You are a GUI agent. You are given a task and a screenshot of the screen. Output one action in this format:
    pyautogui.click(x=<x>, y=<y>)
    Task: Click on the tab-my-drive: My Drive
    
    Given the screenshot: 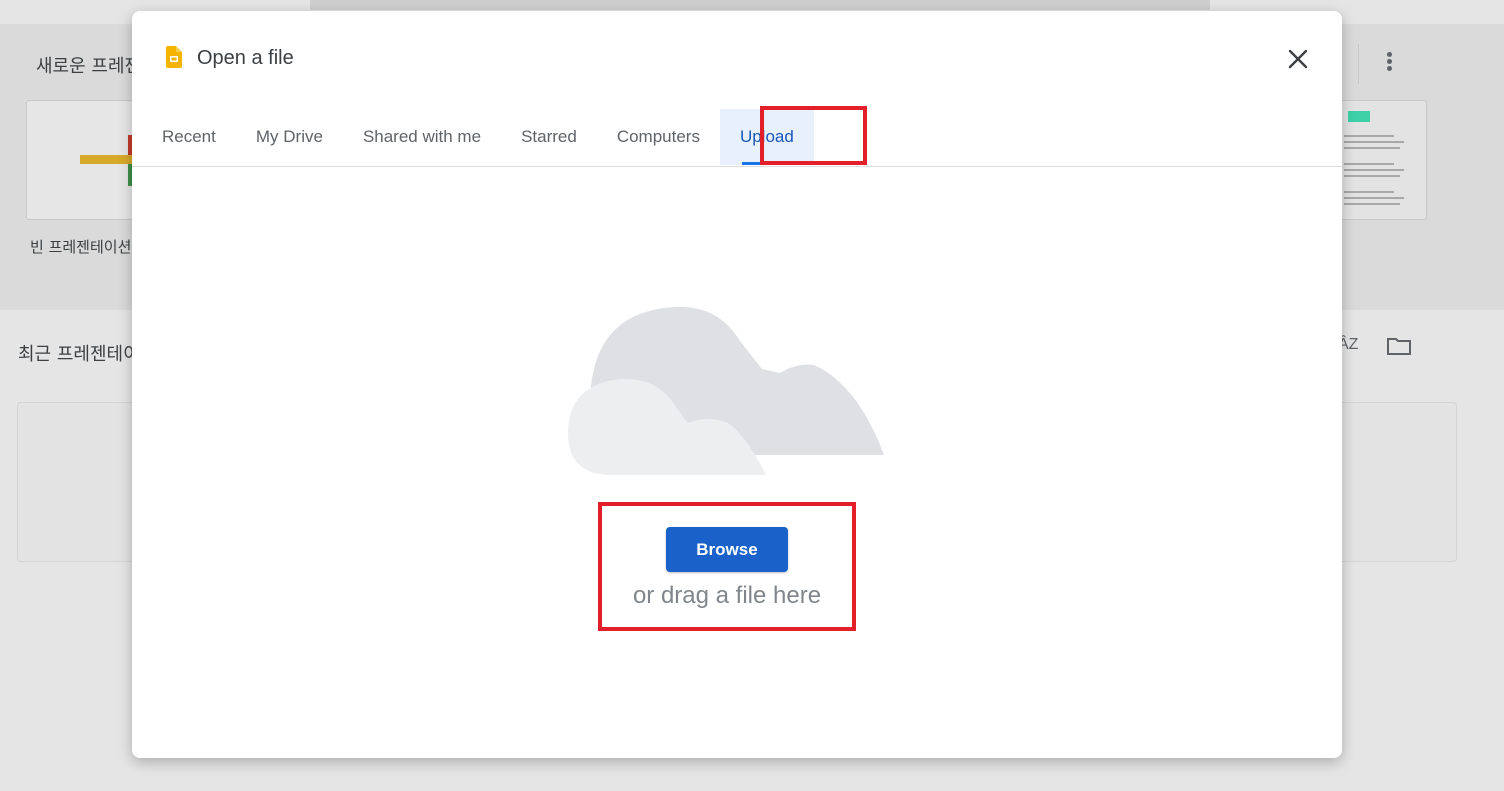 What is the action you would take?
    pyautogui.click(x=289, y=137)
    